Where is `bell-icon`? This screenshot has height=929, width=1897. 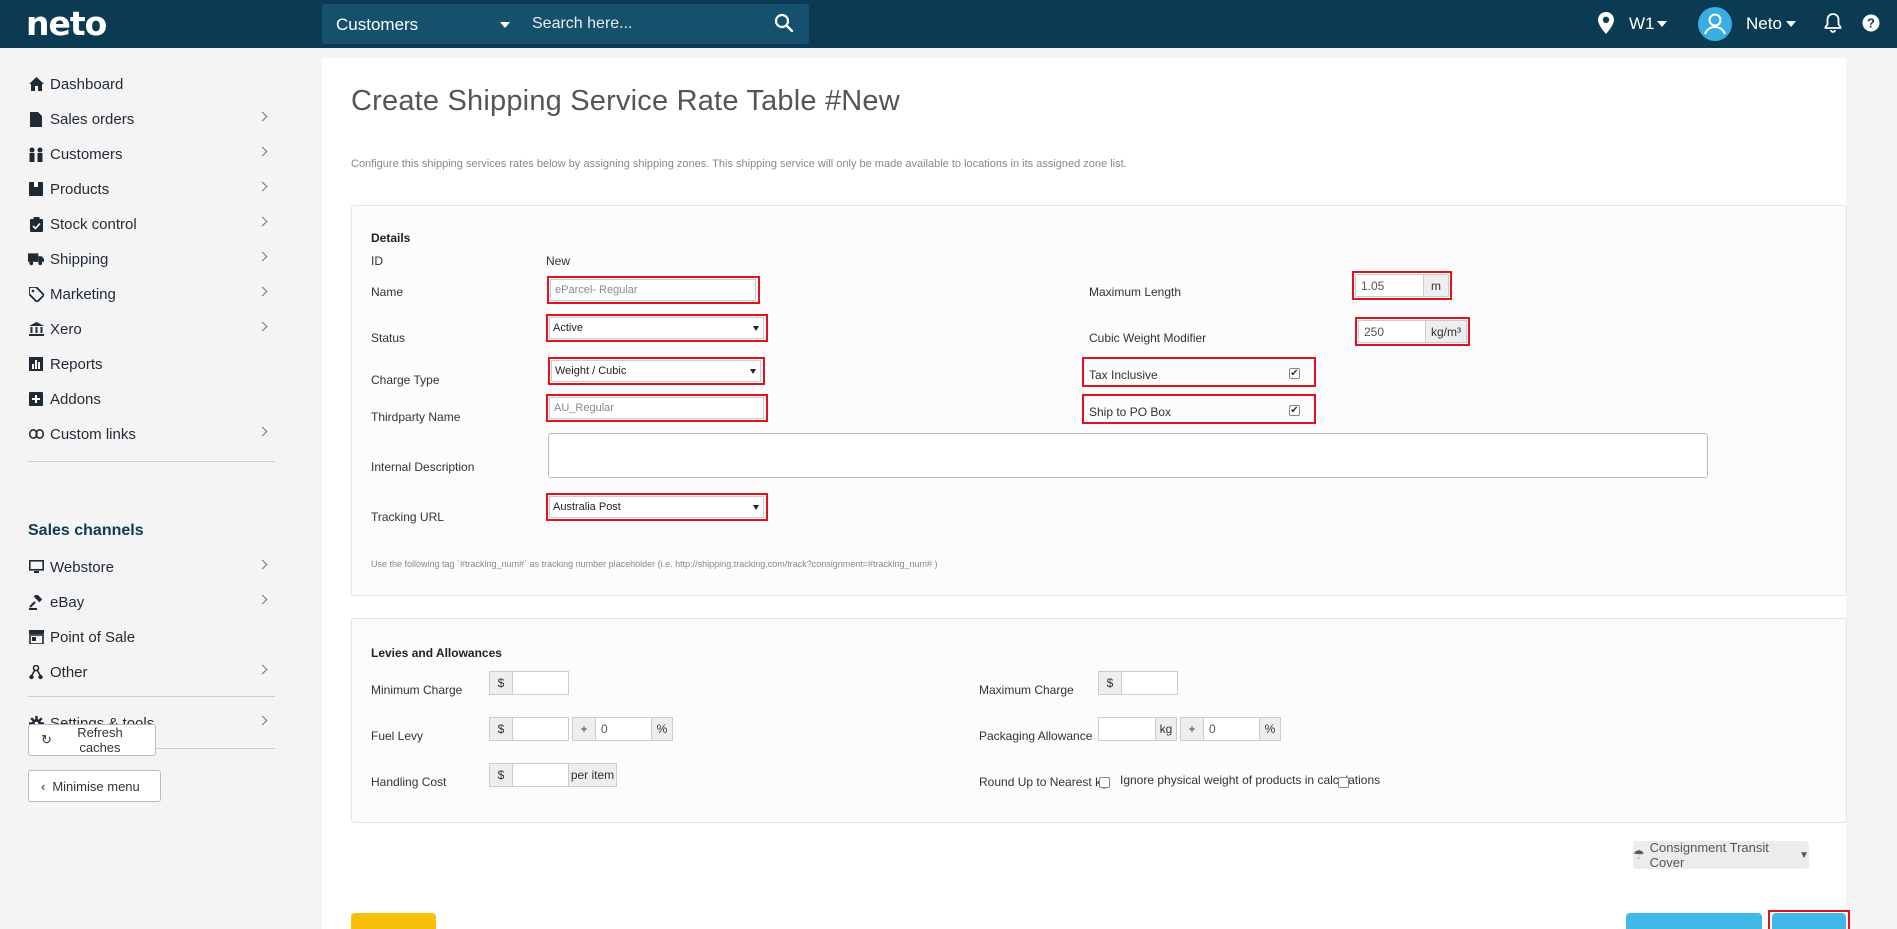 bell-icon is located at coordinates (1833, 23).